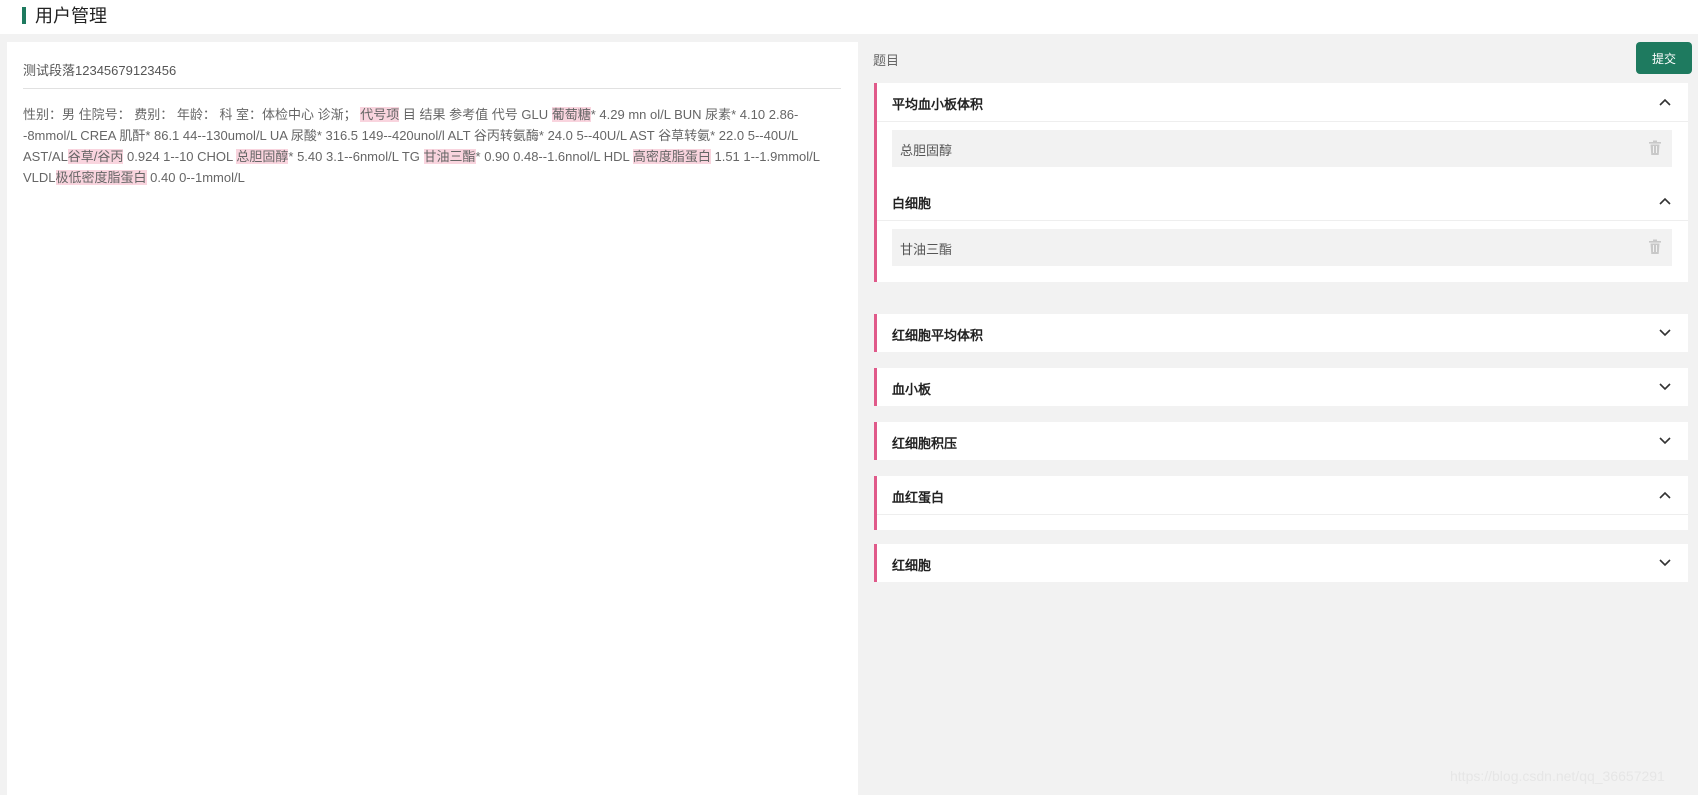 The image size is (1698, 795). I want to click on section-header: 血红蛋白, so click(1282, 495).